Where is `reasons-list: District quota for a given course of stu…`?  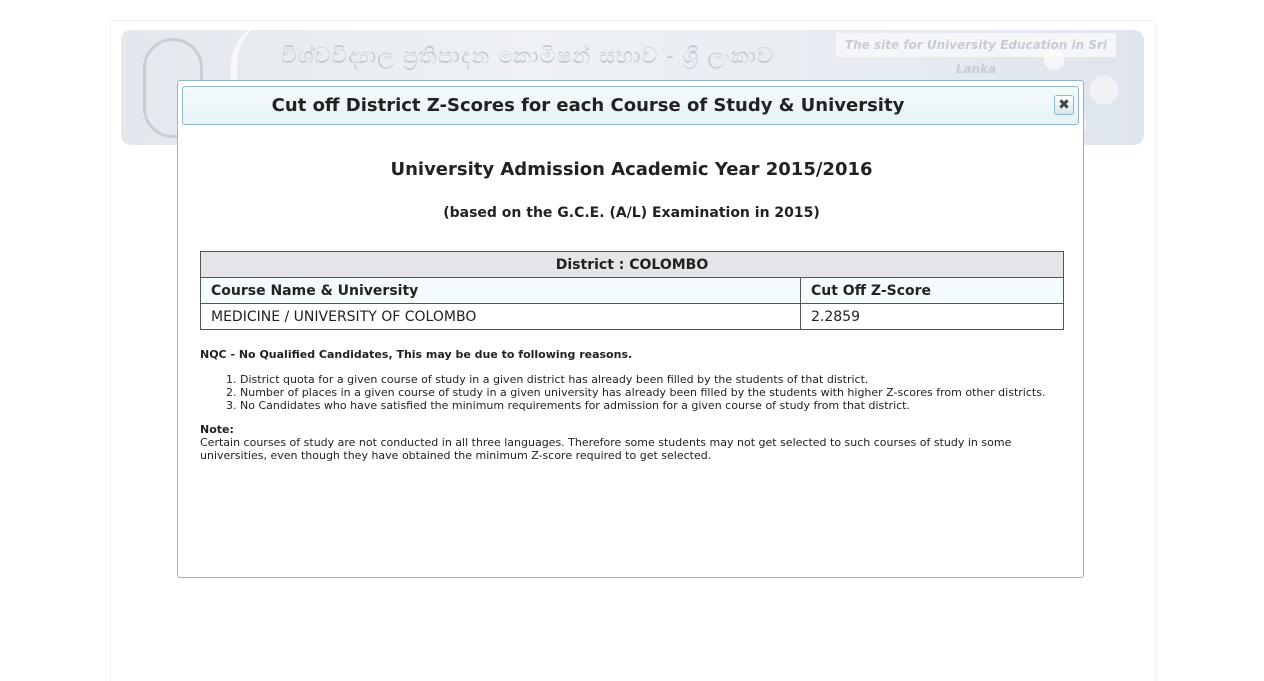 reasons-list: District quota for a given course of stu… is located at coordinates (632, 392).